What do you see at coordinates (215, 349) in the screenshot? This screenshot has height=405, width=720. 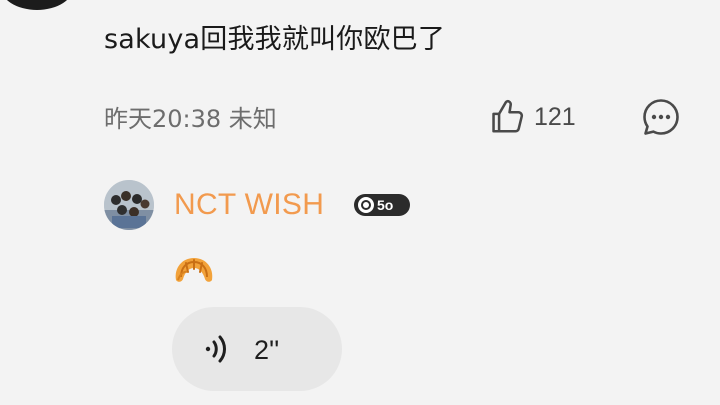 I see `voice-wave-icon` at bounding box center [215, 349].